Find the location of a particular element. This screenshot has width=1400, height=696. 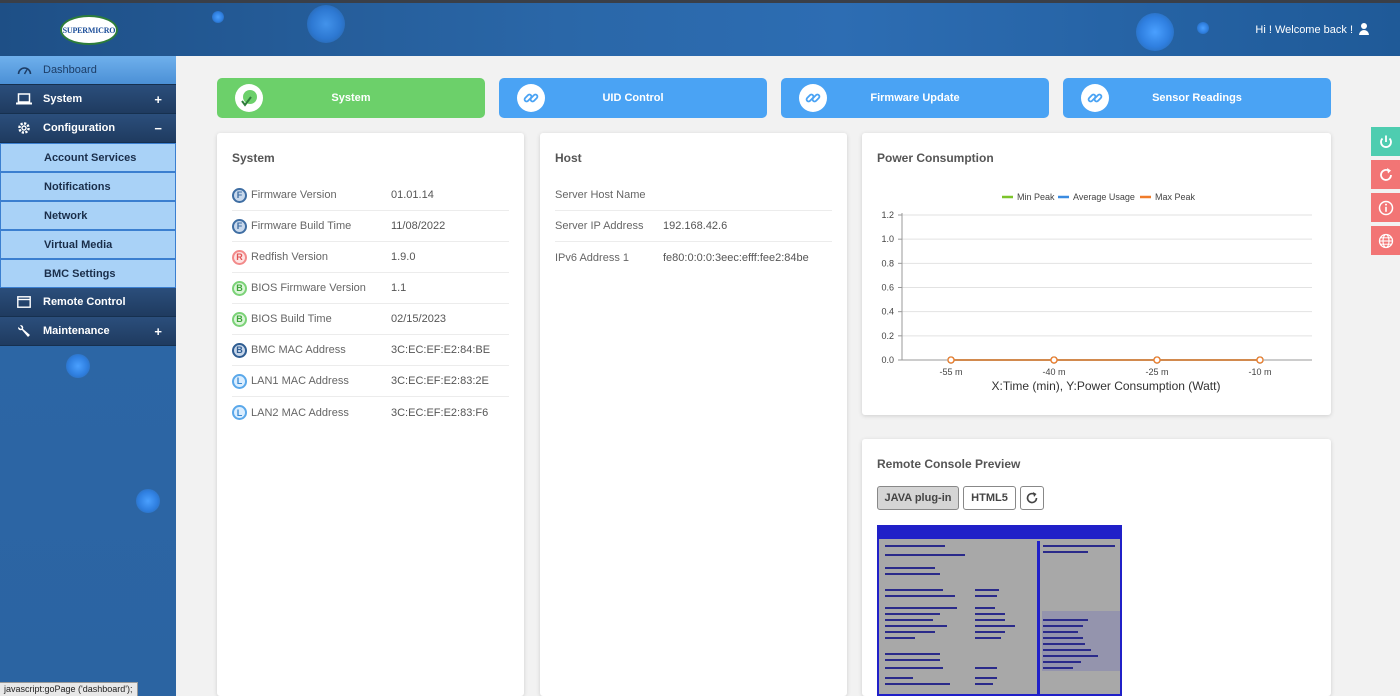

quick-button-sensor-readings: Sensor Readings is located at coordinates (1197, 98).